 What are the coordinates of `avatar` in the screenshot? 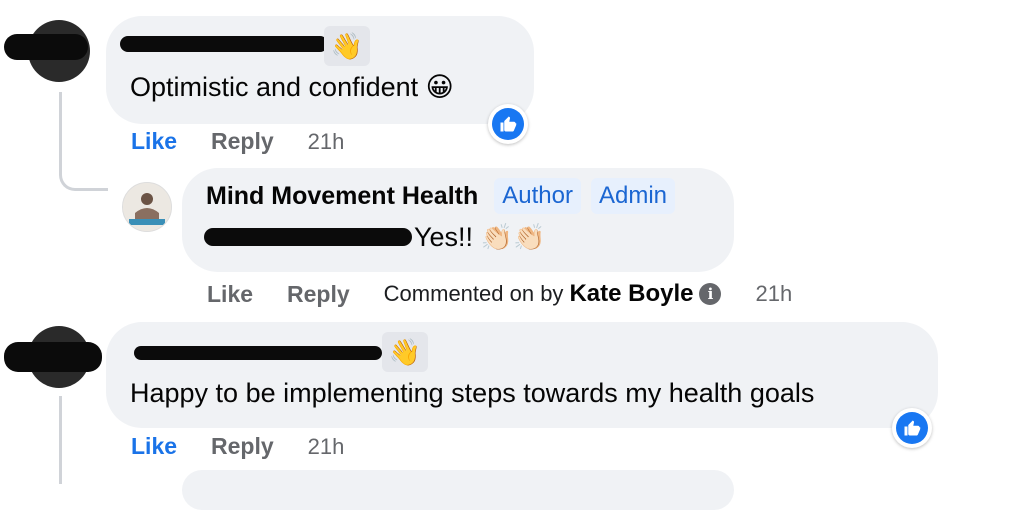 It's located at (147, 207).